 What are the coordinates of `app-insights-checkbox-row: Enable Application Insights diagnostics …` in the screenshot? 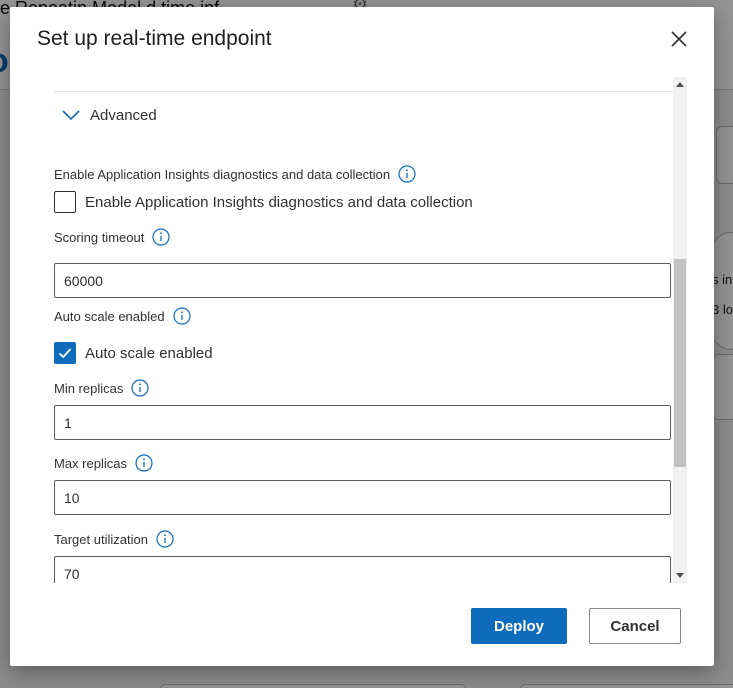 It's located at (263, 202).